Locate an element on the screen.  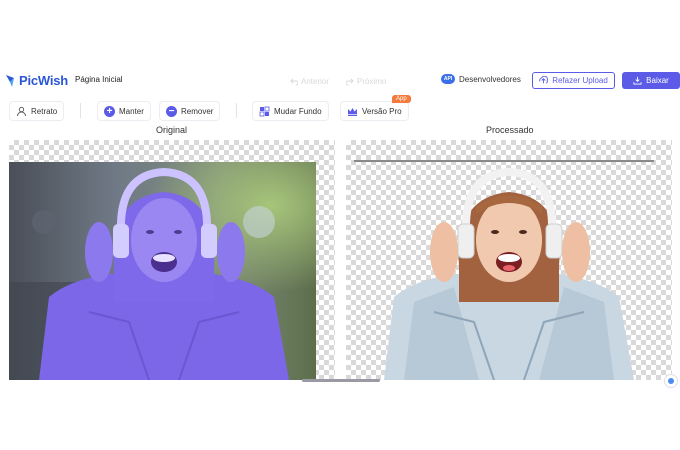
portrait-button: Retrato is located at coordinates (37, 111).